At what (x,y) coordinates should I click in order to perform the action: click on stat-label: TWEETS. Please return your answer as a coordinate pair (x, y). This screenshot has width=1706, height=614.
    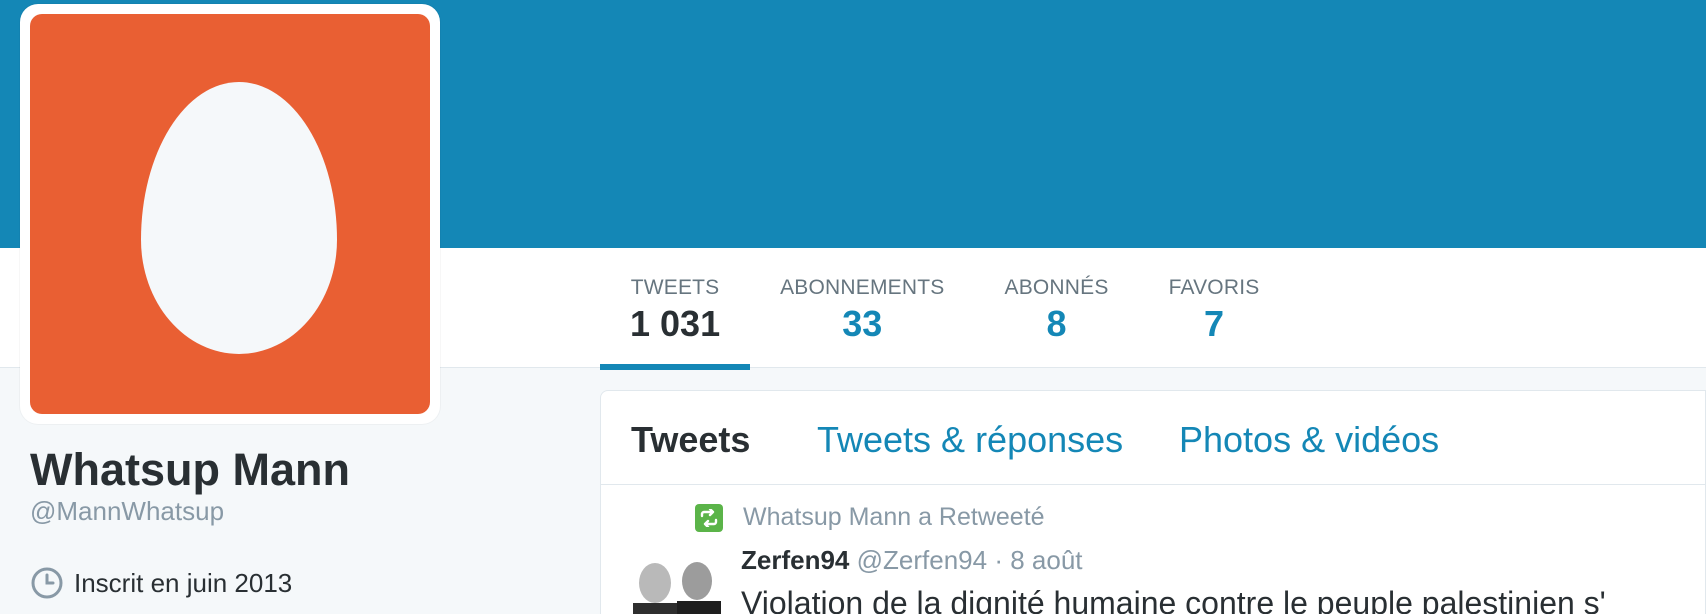
    Looking at the image, I should click on (675, 287).